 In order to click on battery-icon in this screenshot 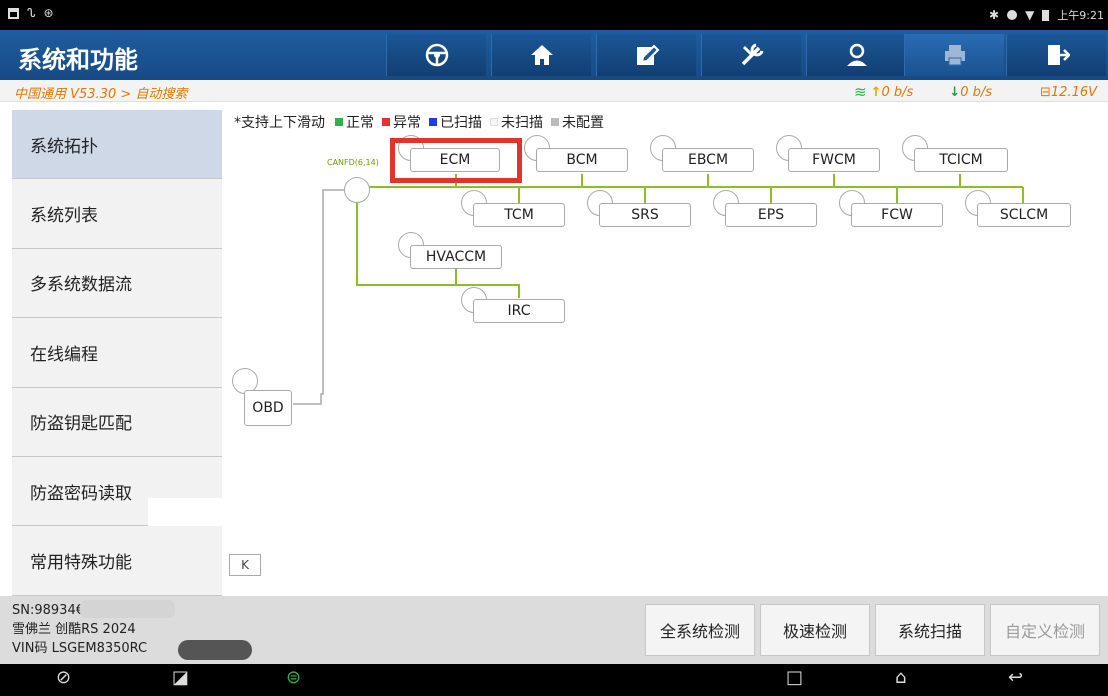, I will do `click(1046, 15)`.